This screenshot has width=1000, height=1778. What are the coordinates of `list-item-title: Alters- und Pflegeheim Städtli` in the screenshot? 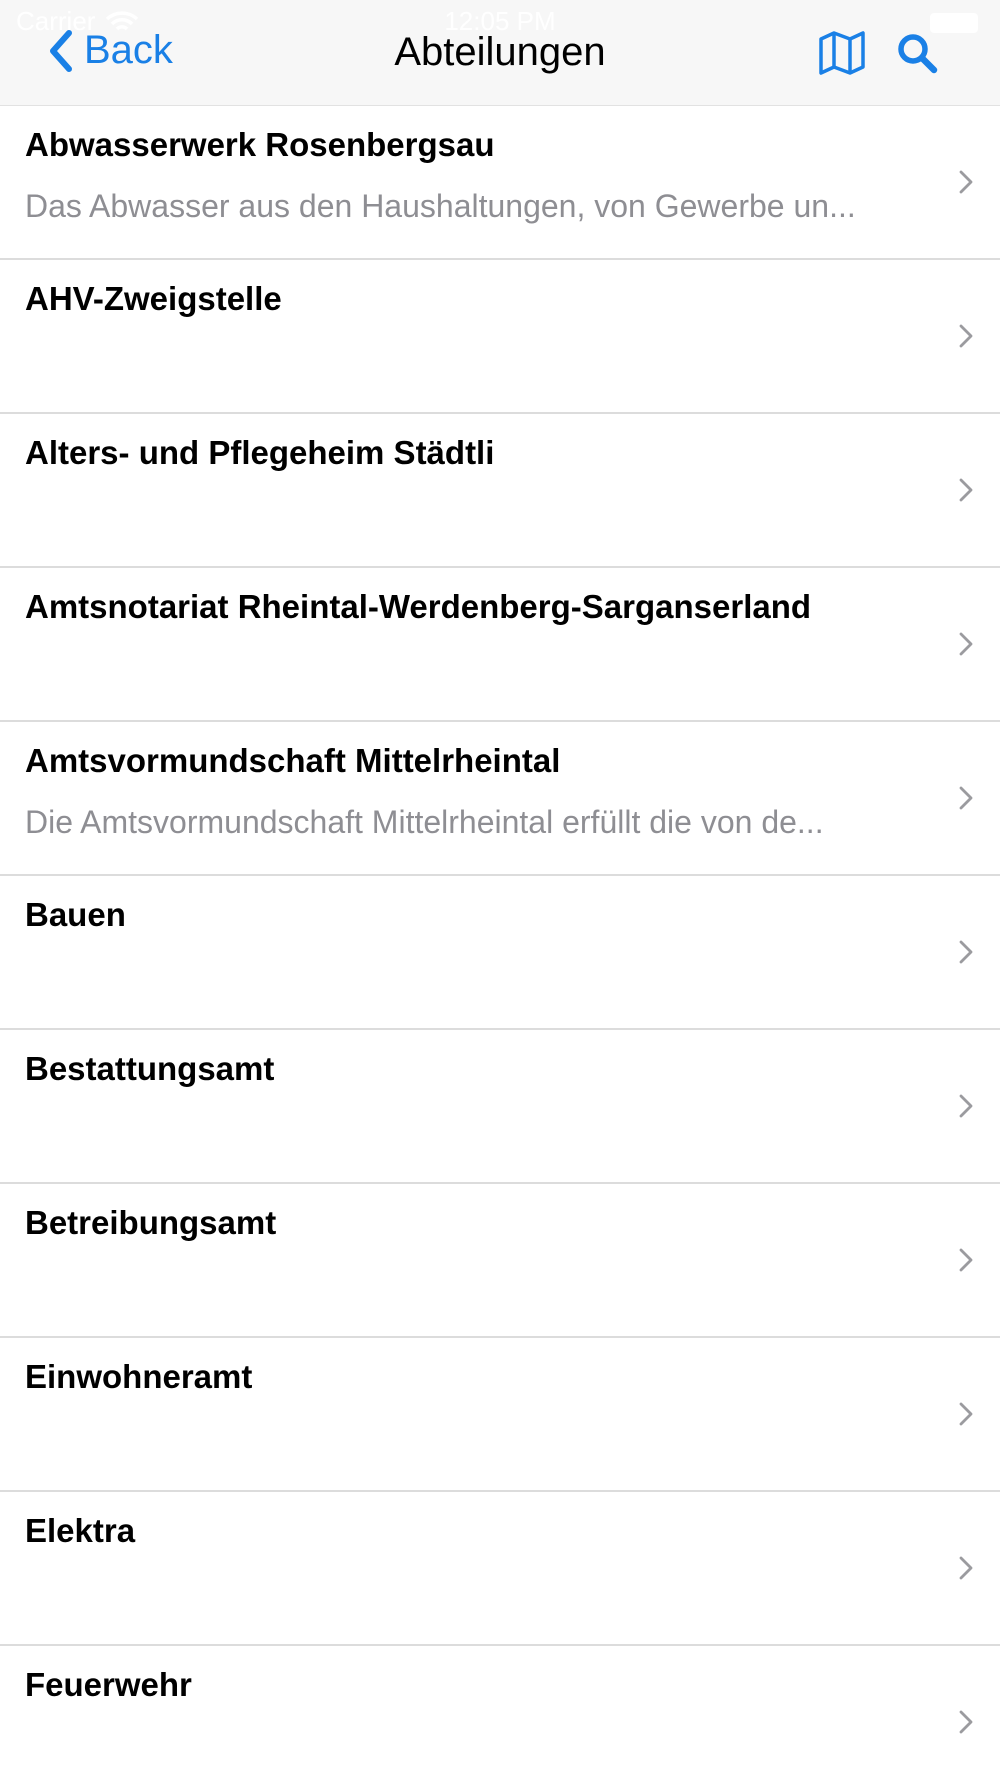 It's located at (260, 452).